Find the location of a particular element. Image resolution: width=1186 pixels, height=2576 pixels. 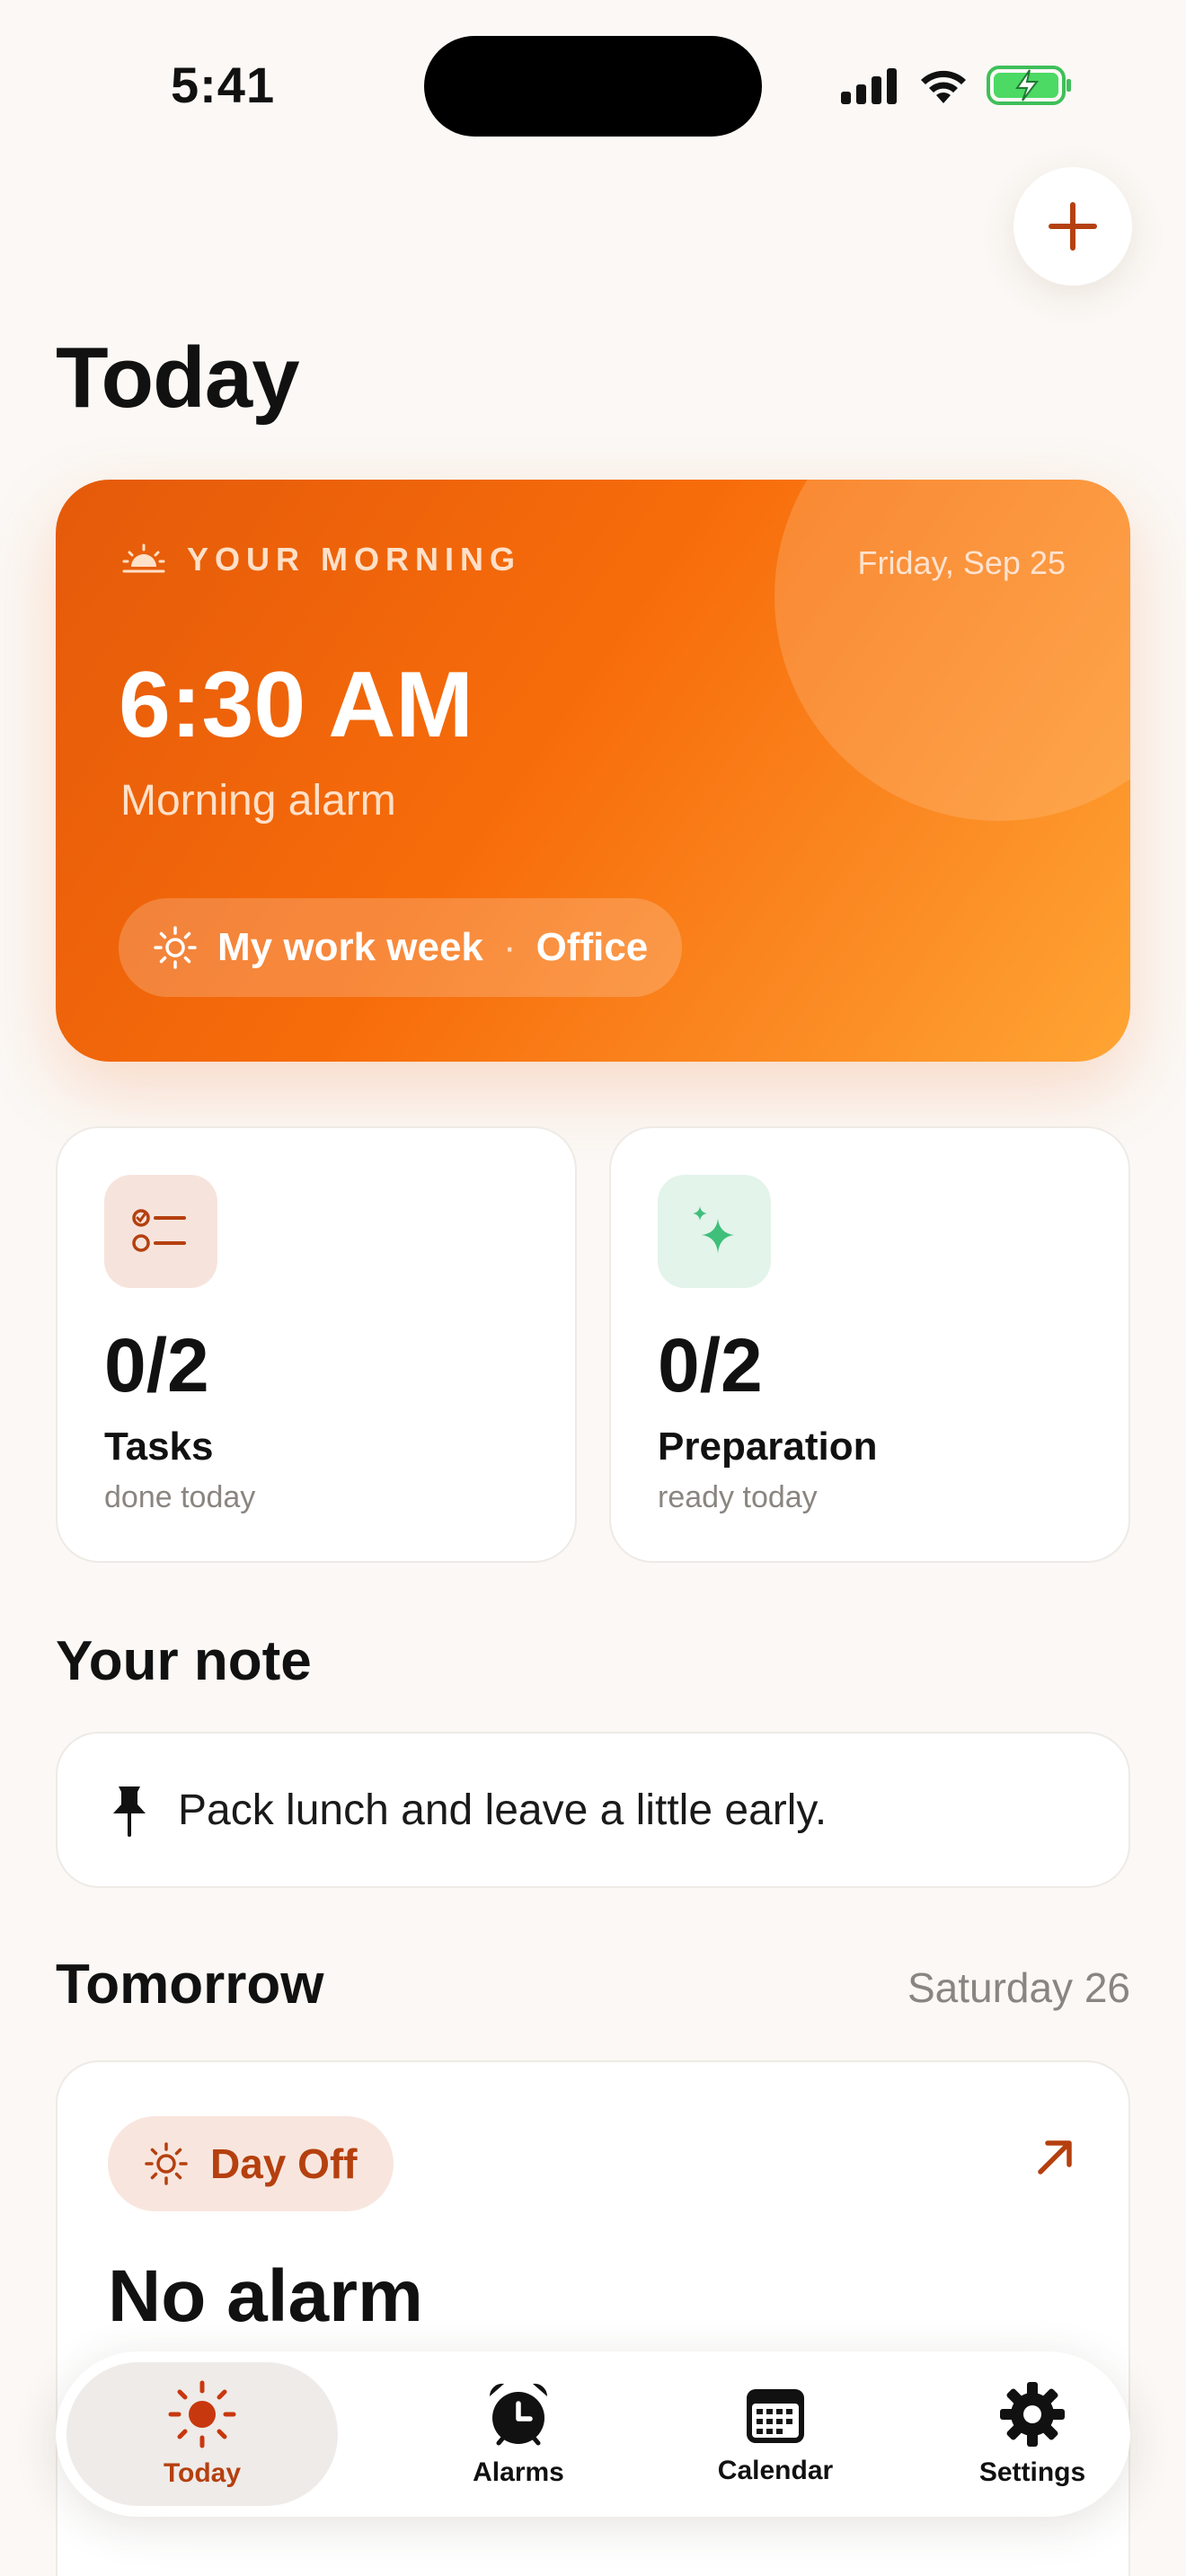

sunrise-icon is located at coordinates (143, 558).